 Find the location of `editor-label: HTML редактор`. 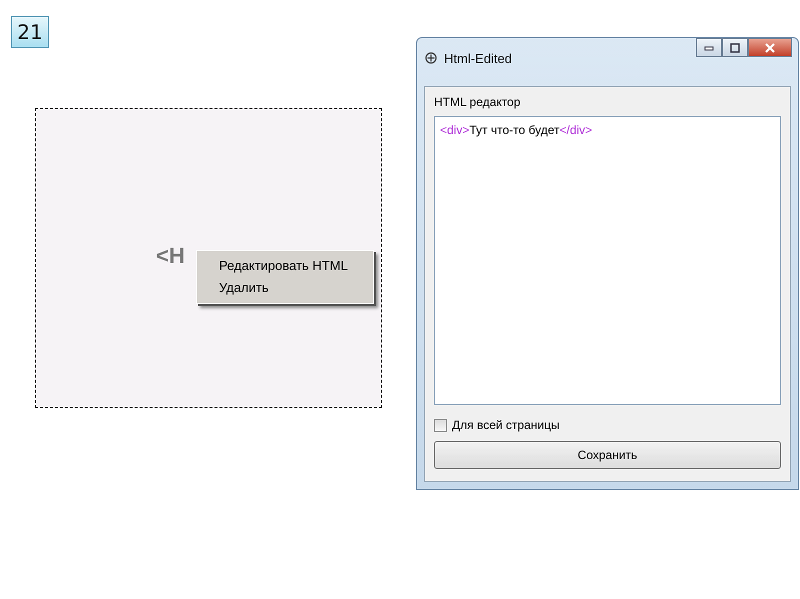

editor-label: HTML редактор is located at coordinates (478, 102).